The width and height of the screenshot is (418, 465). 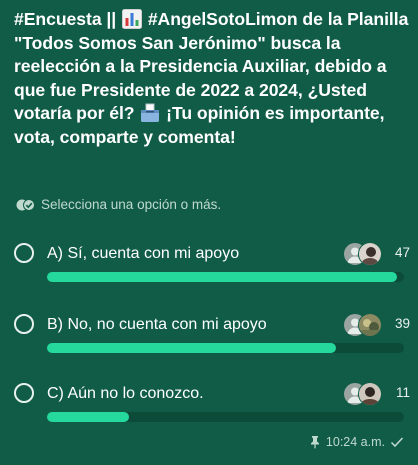 I want to click on poll-hint-text: Selecciona una opción o más., so click(x=131, y=204).